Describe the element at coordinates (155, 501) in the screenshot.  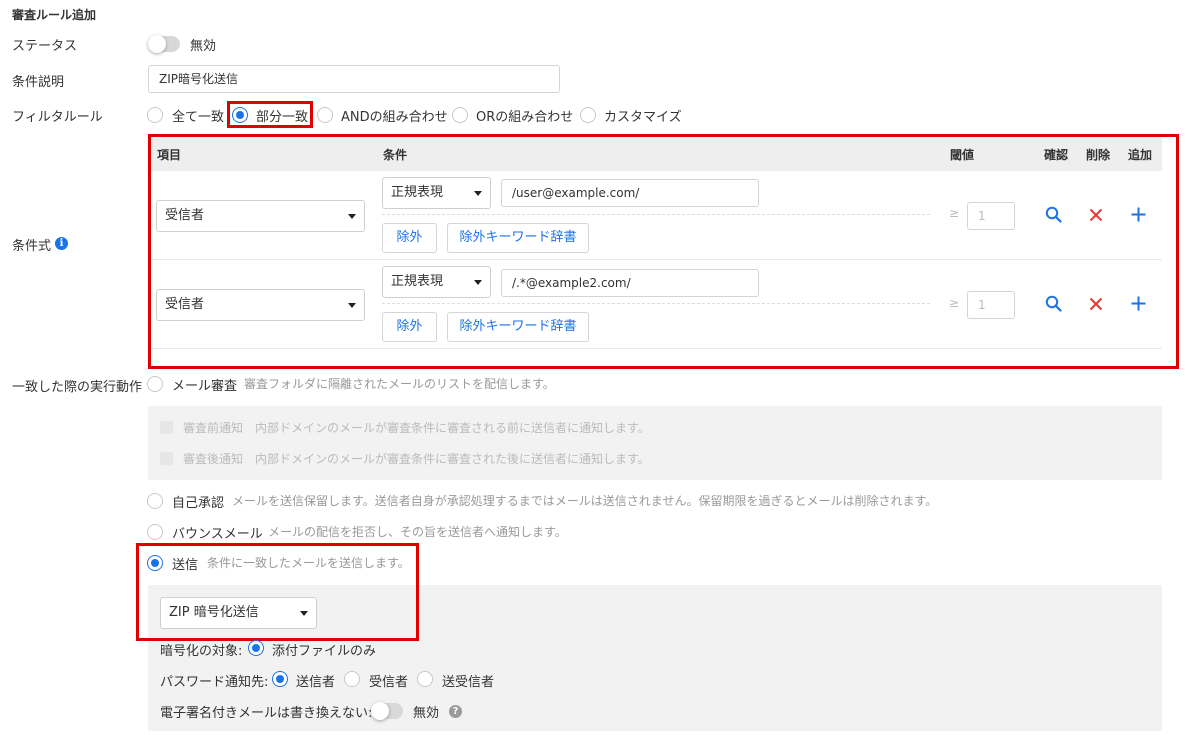
I see `self-approval-radio` at that location.